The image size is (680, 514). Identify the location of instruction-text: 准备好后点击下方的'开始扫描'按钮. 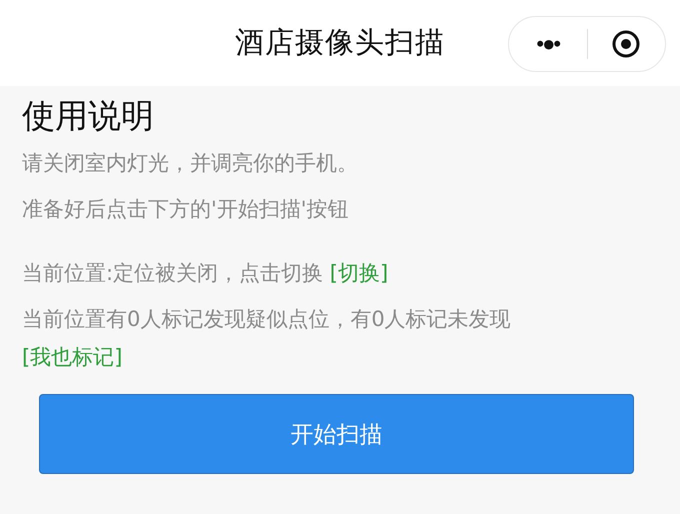
(186, 209).